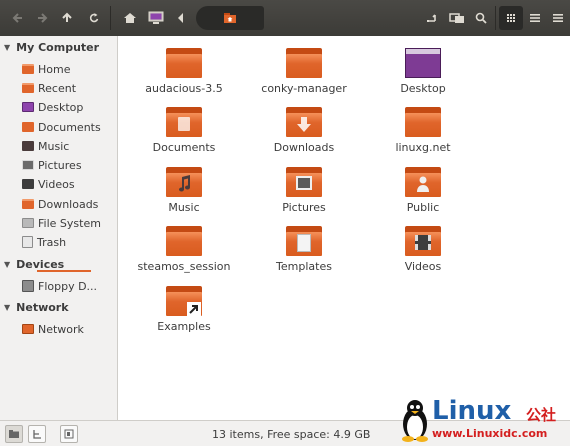 This screenshot has width=570, height=446. What do you see at coordinates (28, 127) in the screenshot?
I see `documents-icon` at bounding box center [28, 127].